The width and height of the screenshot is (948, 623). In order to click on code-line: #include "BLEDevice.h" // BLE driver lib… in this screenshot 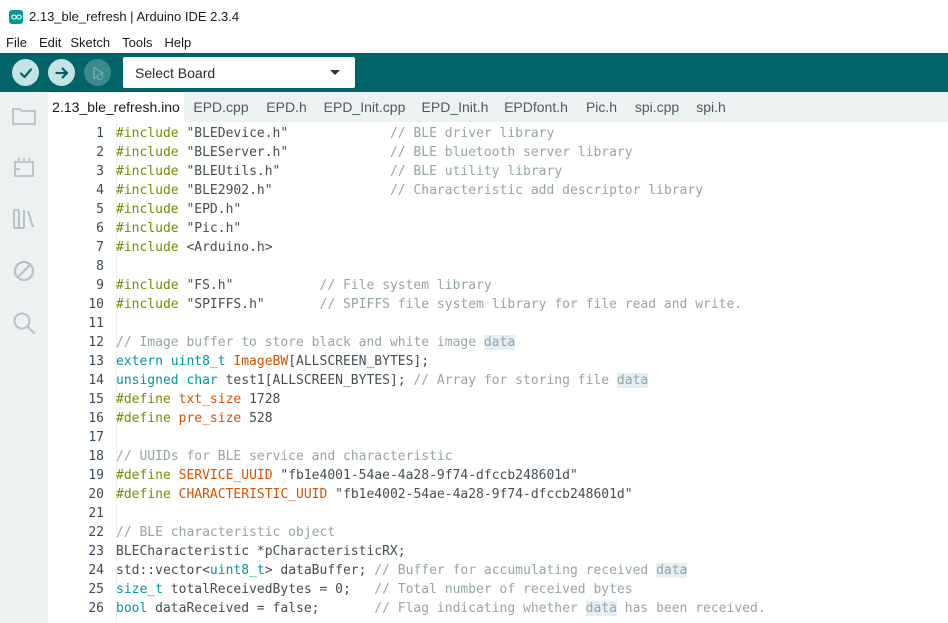, I will do `click(335, 133)`.